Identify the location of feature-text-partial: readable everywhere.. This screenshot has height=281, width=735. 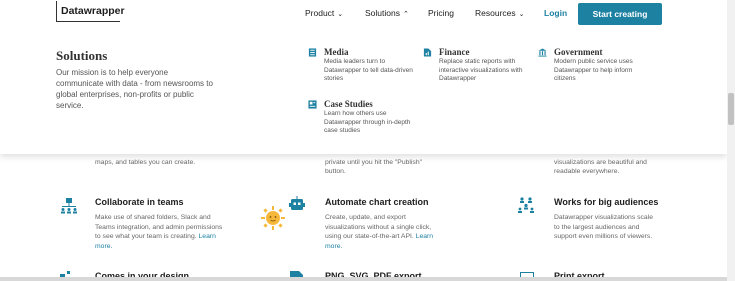
(587, 171).